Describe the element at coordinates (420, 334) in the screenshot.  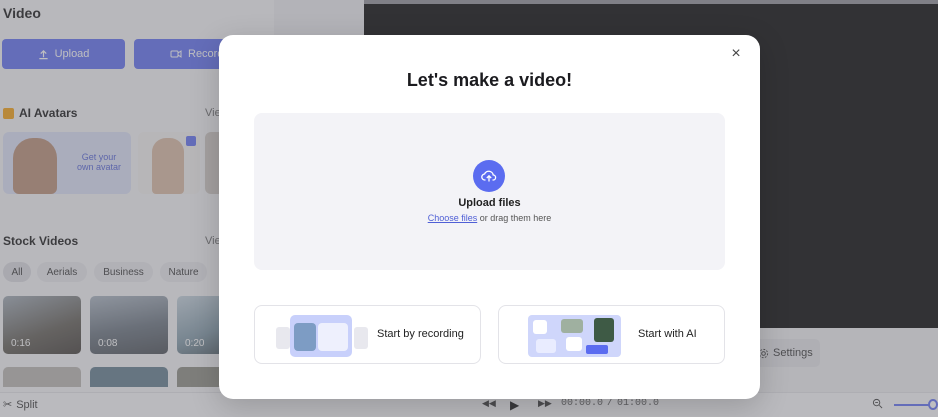
I see `start-recording-label: Start by recording` at that location.